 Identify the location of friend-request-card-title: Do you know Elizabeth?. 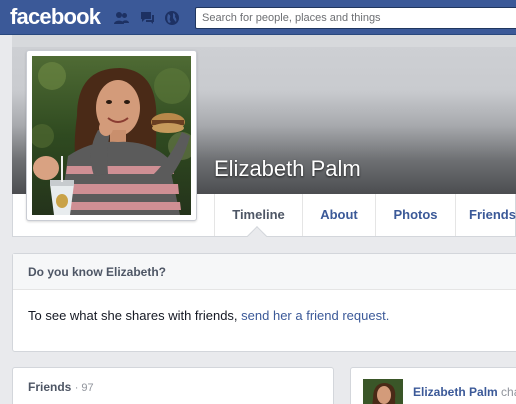
(264, 272).